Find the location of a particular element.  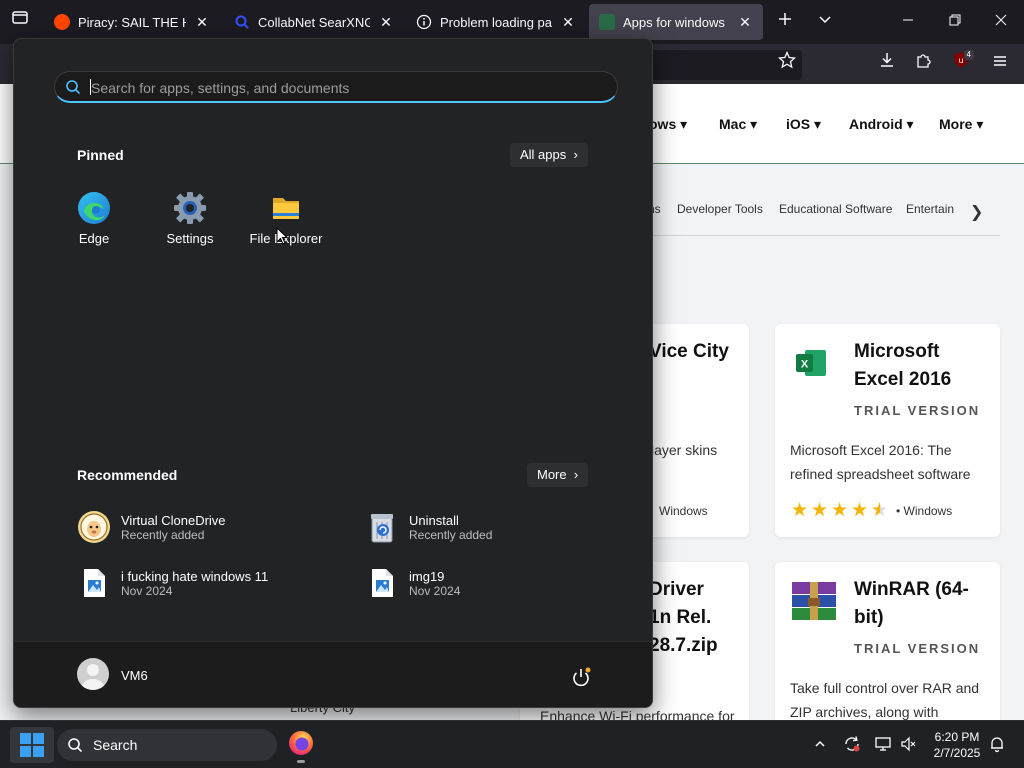

tab-title: CollabNet SearXNG is located at coordinates (314, 22).